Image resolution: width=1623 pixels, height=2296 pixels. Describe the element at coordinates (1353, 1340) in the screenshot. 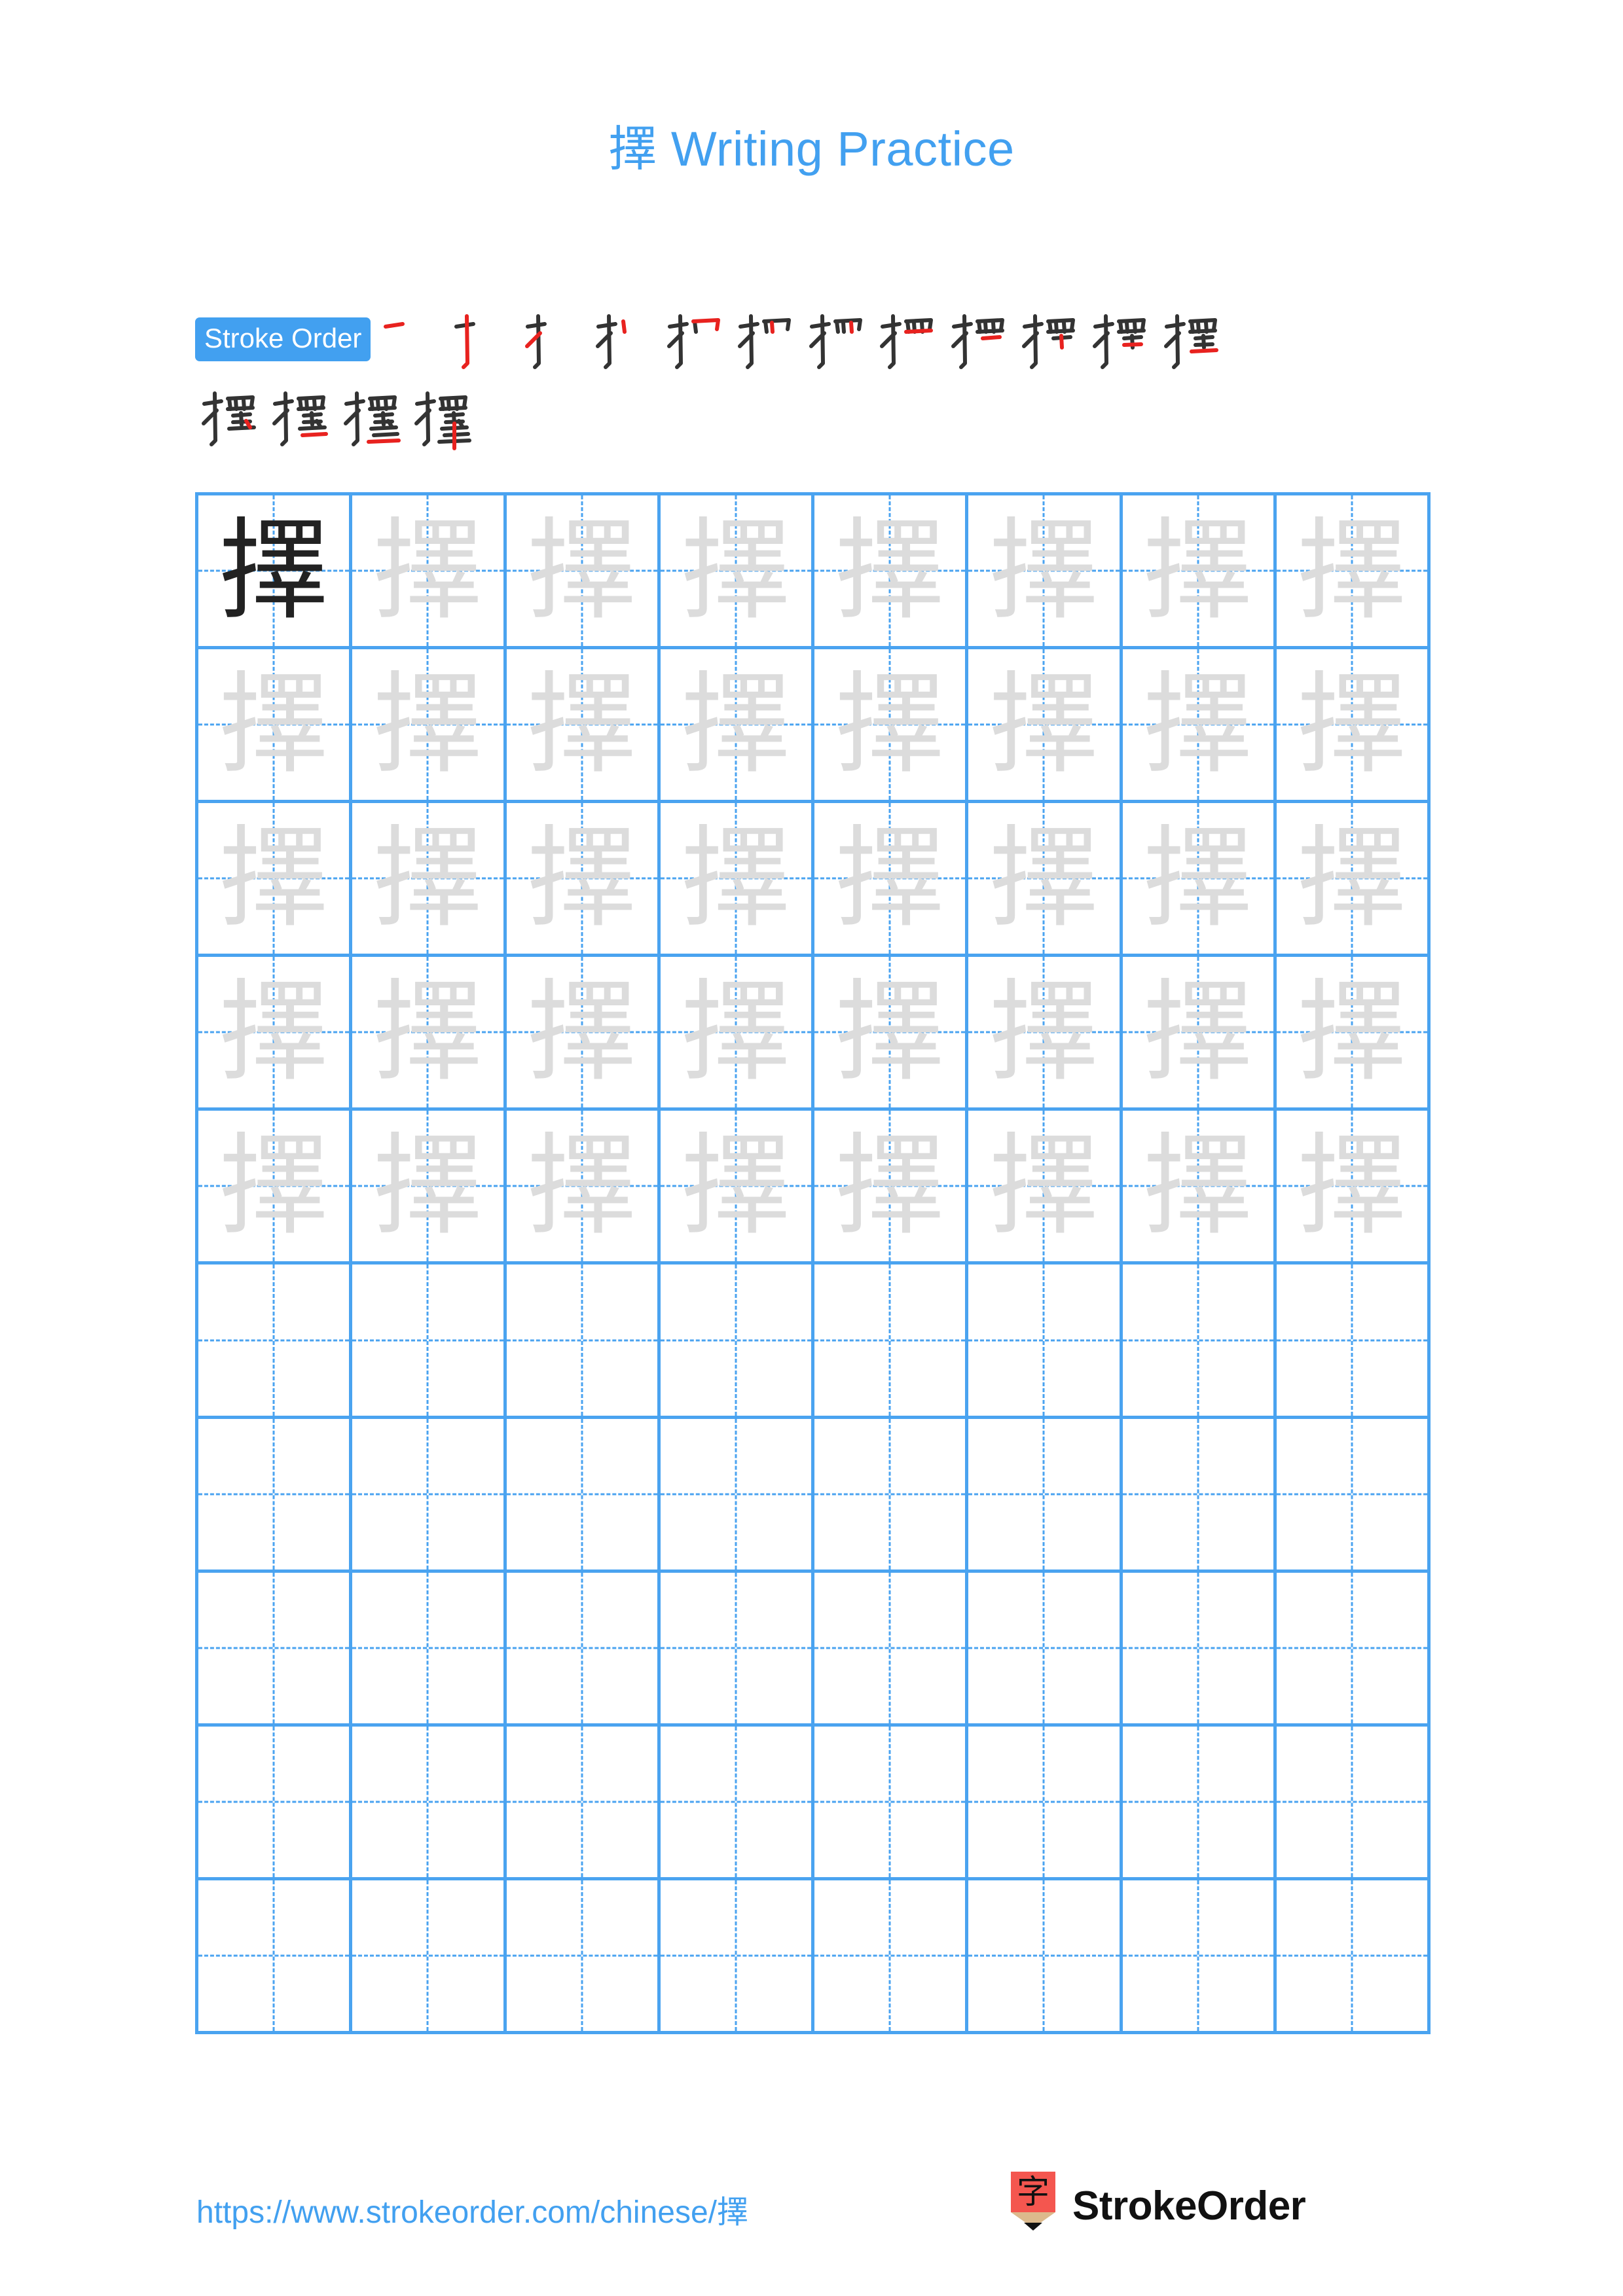

I see `practice-cell-r6-c8` at that location.